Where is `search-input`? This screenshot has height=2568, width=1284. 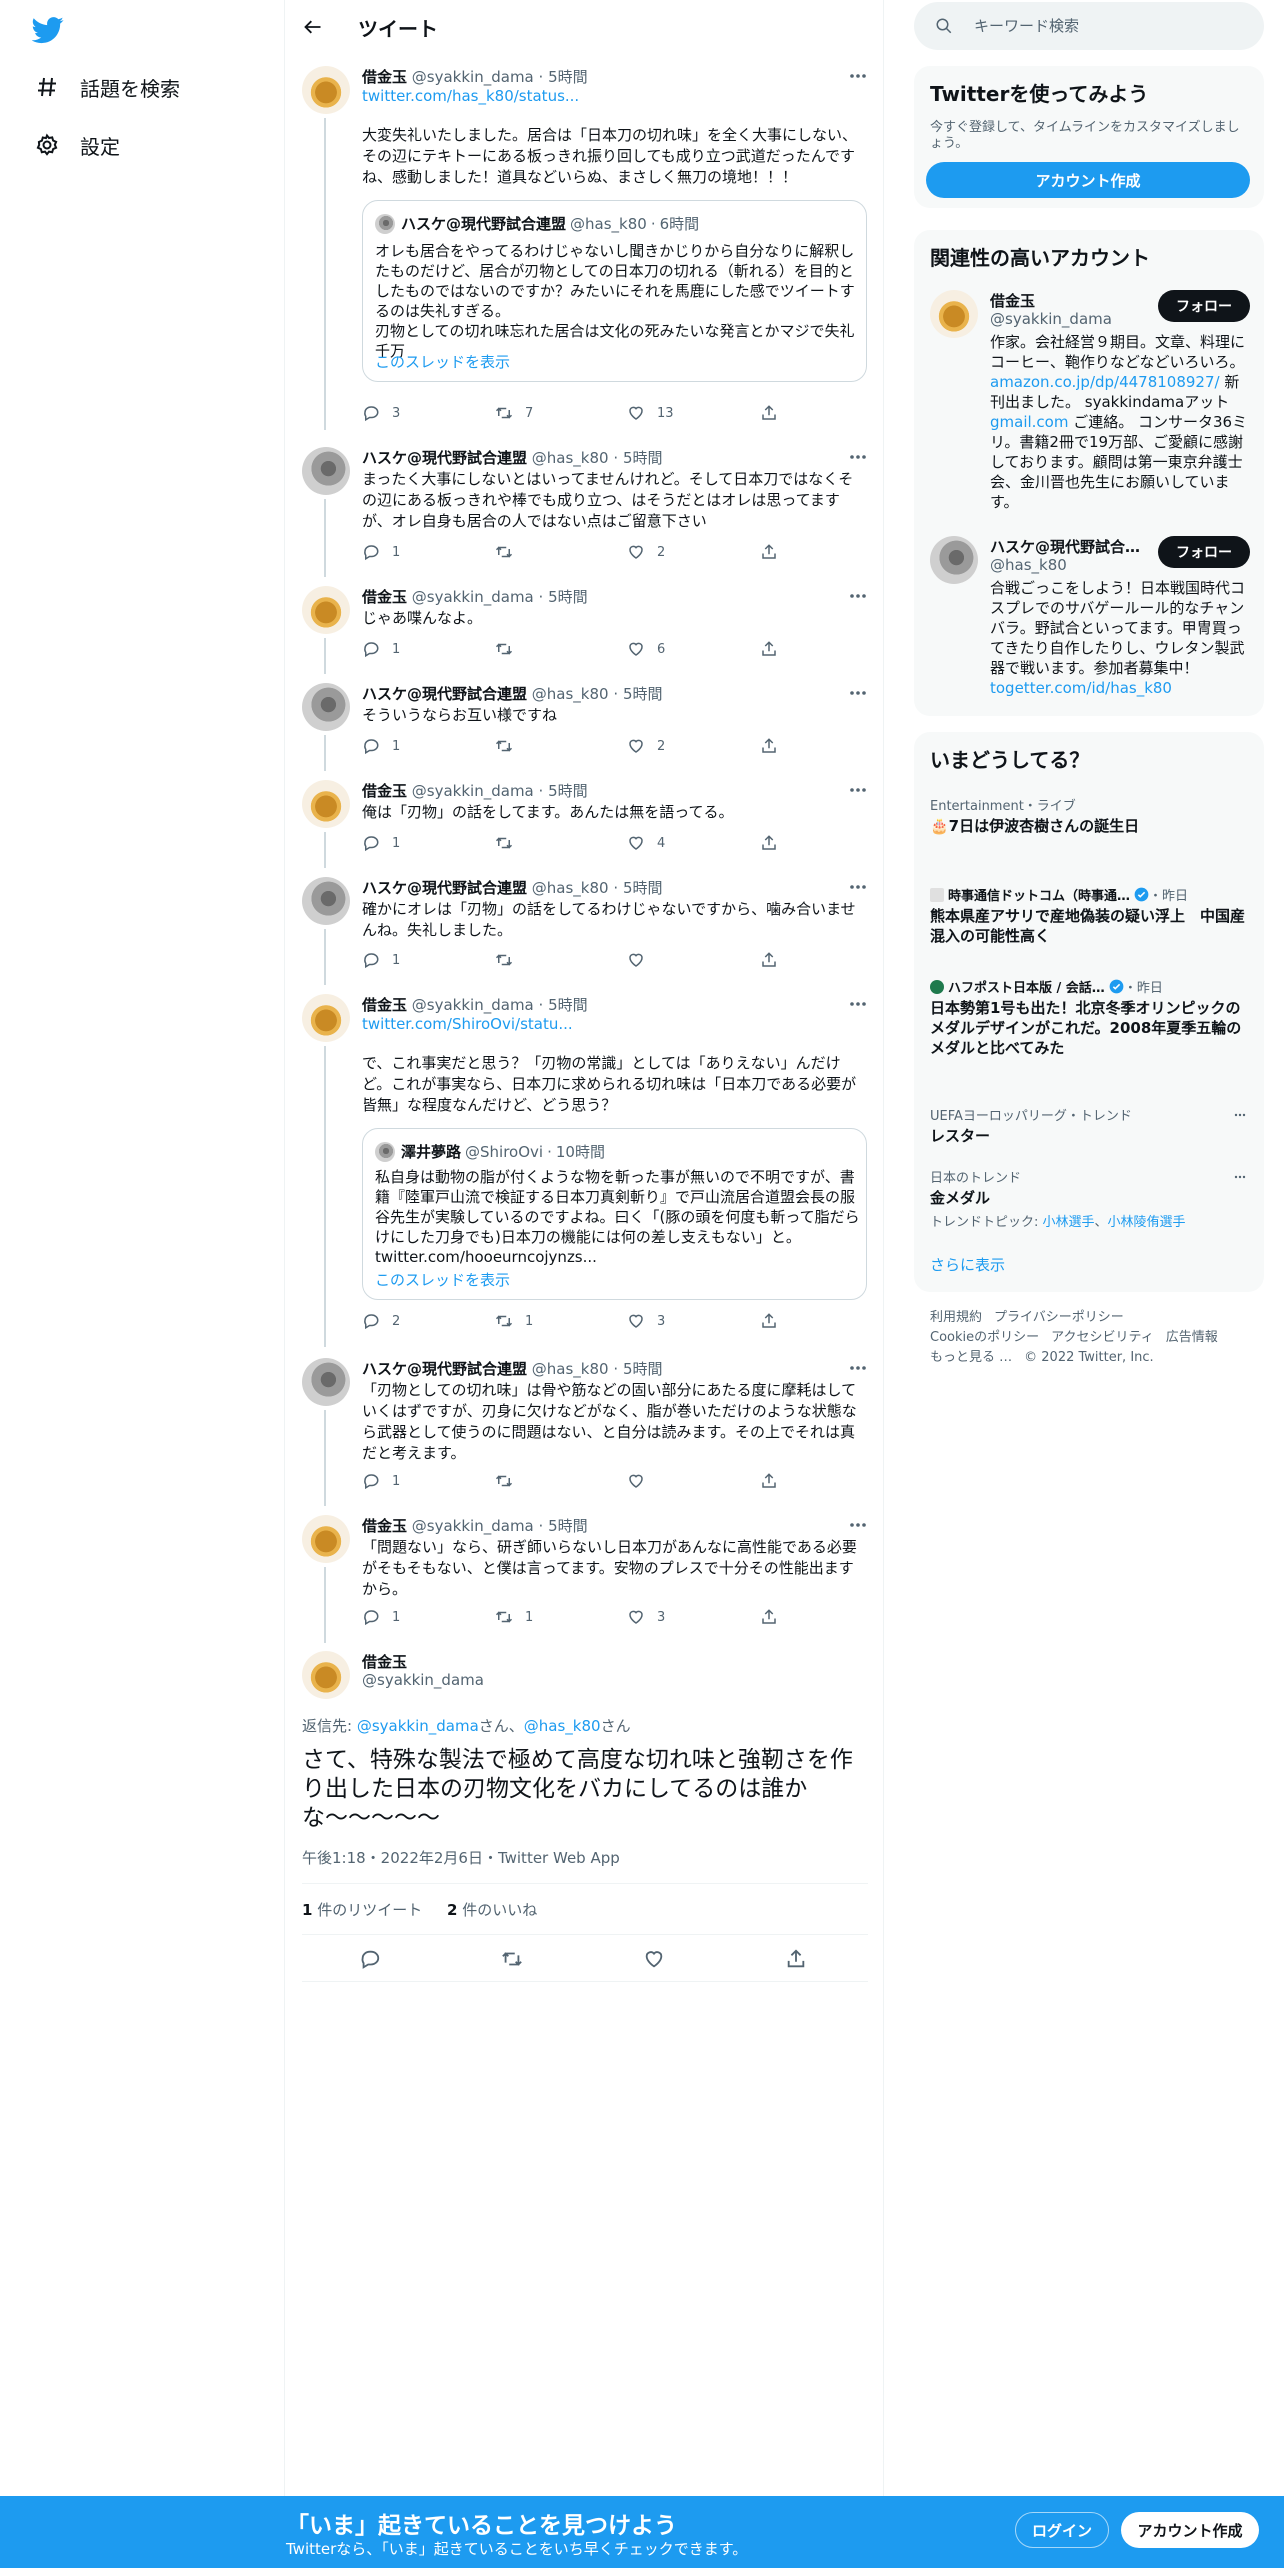 search-input is located at coordinates (1104, 26).